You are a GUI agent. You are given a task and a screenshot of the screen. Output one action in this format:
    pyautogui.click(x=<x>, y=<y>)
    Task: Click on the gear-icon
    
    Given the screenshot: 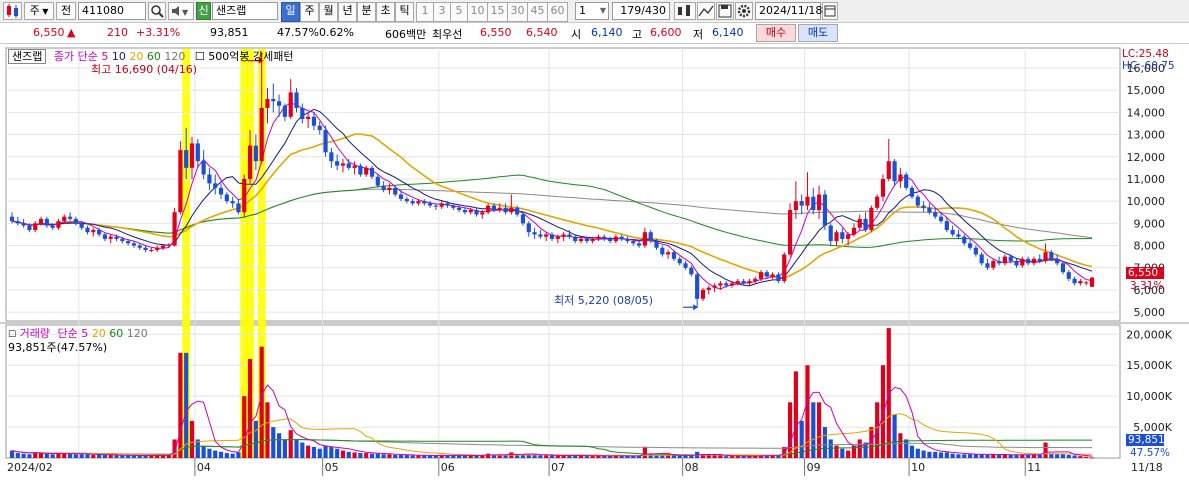 What is the action you would take?
    pyautogui.click(x=744, y=11)
    